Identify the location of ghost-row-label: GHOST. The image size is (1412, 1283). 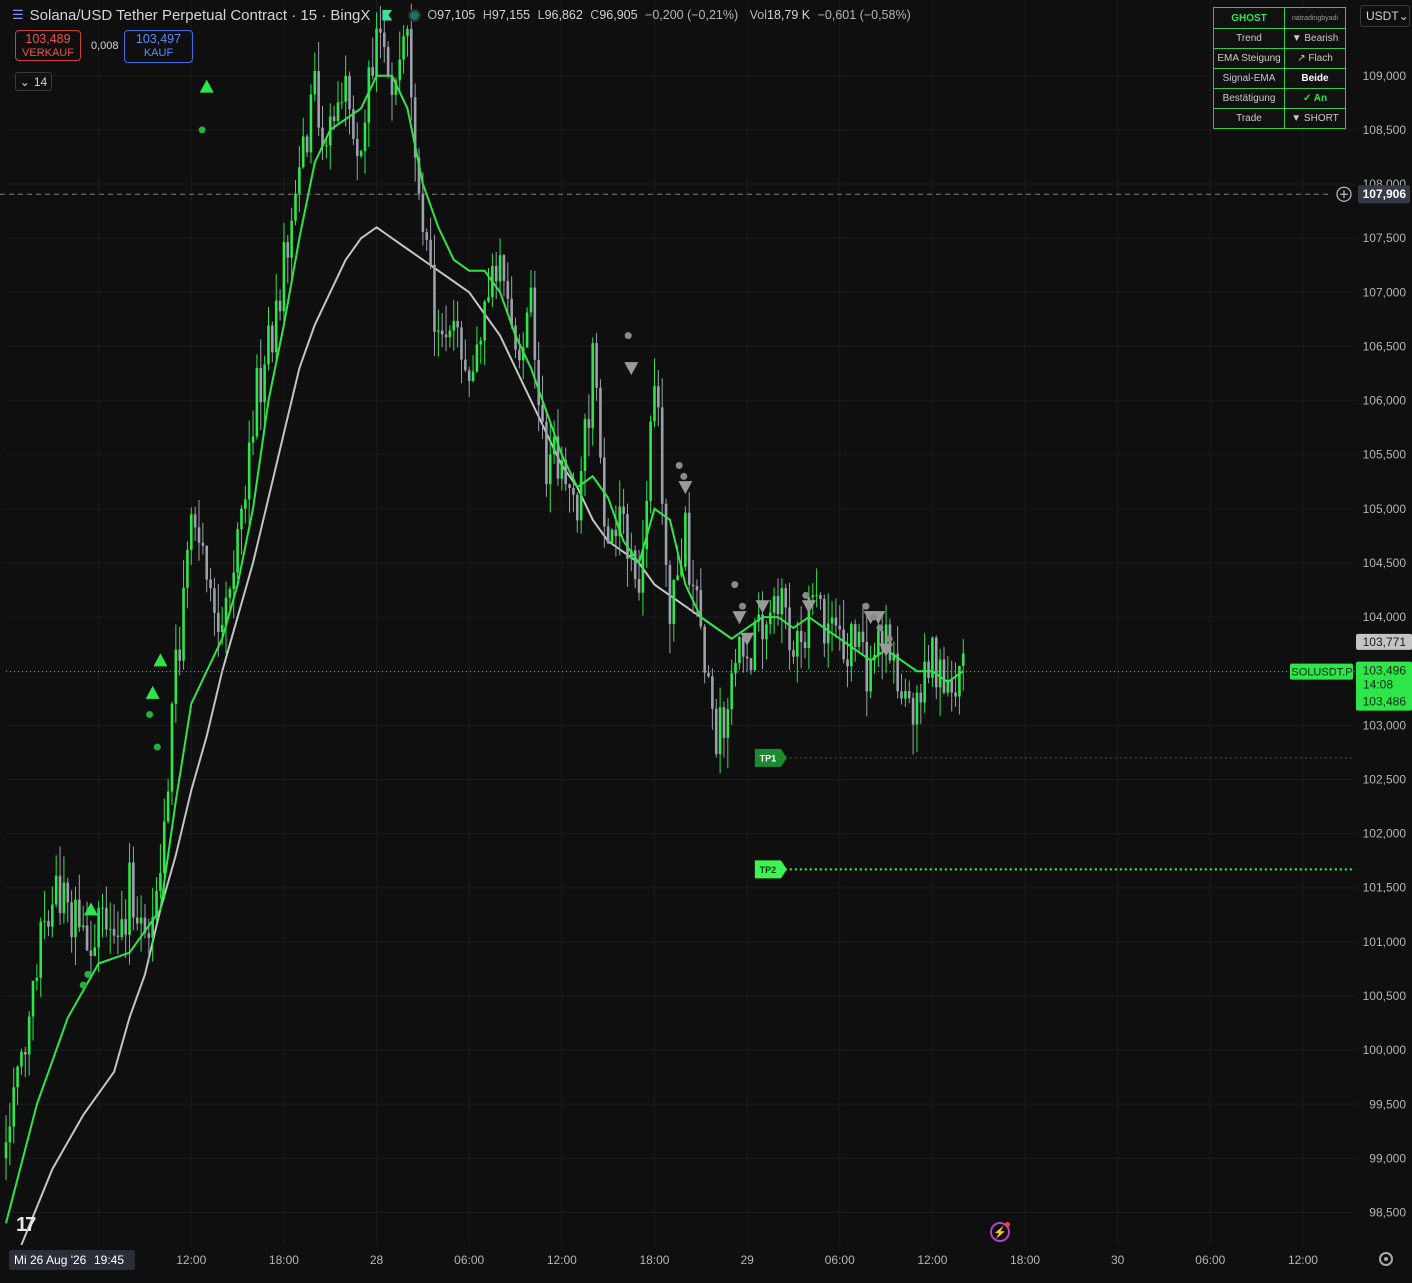
(1249, 18).